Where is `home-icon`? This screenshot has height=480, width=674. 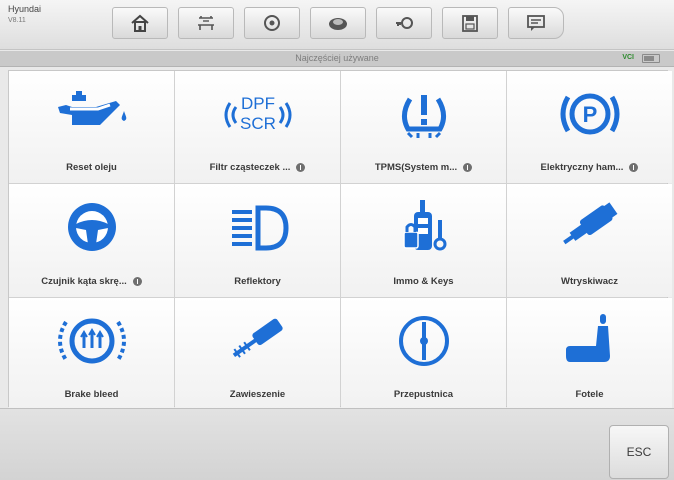 home-icon is located at coordinates (140, 23).